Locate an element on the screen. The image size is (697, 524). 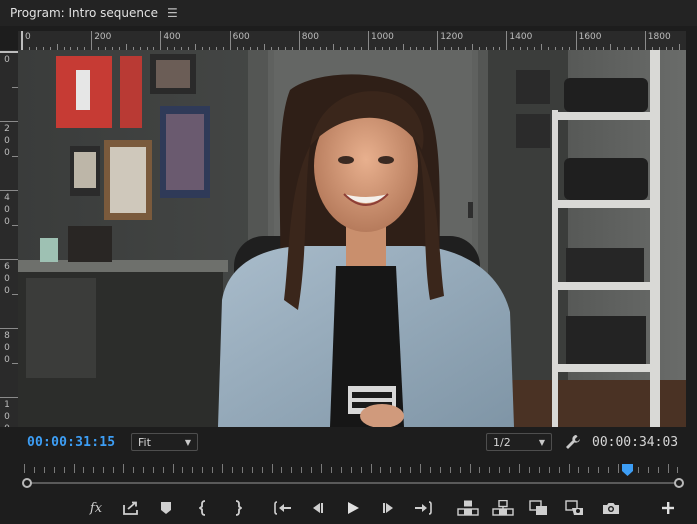
vr-video-icon is located at coordinates (575, 508).